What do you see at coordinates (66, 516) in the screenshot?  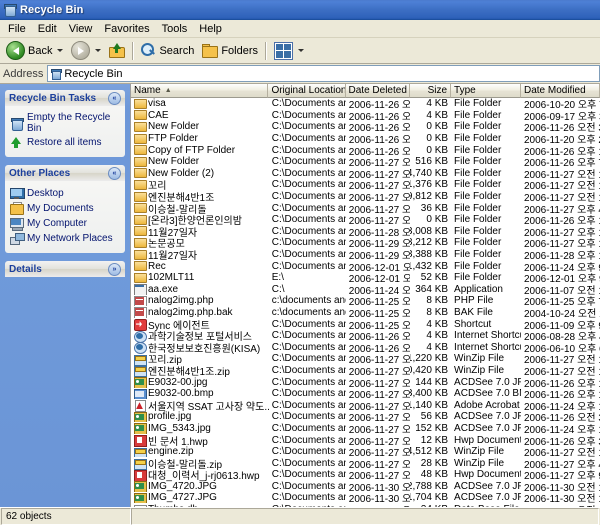 I see `status-object-count: 62 objects` at bounding box center [66, 516].